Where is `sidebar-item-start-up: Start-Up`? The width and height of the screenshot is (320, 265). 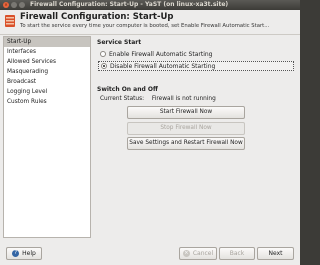 sidebar-item-start-up: Start-Up is located at coordinates (47, 42).